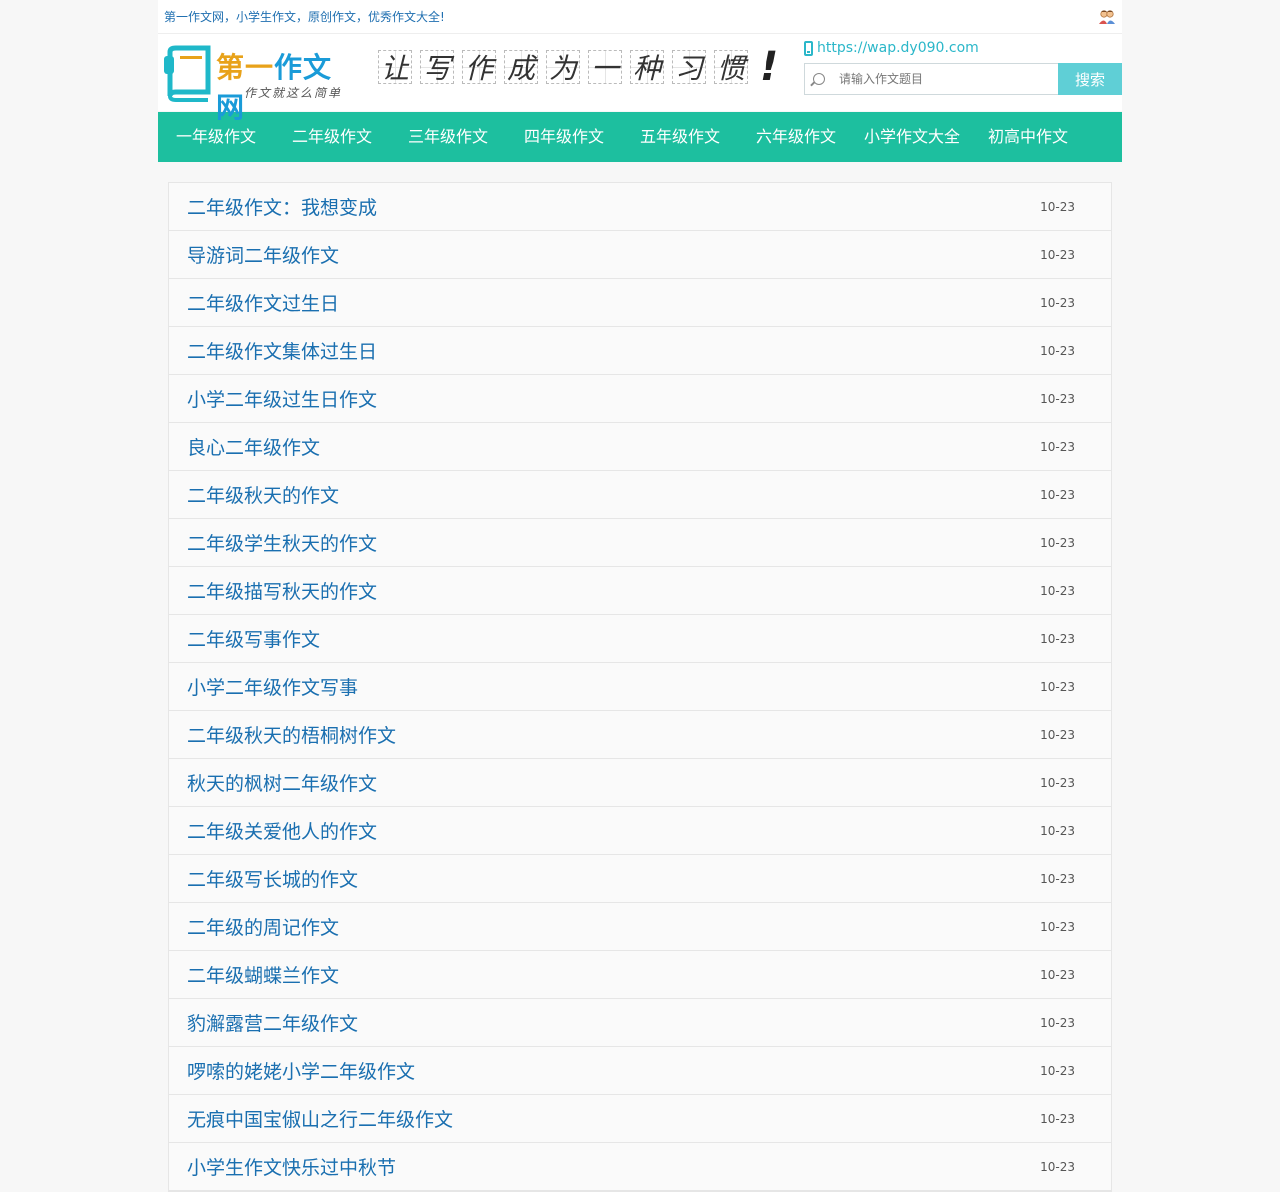 This screenshot has width=1280, height=1192. I want to click on list-item: 二年级描写秋天的作文 10-23, so click(640, 591).